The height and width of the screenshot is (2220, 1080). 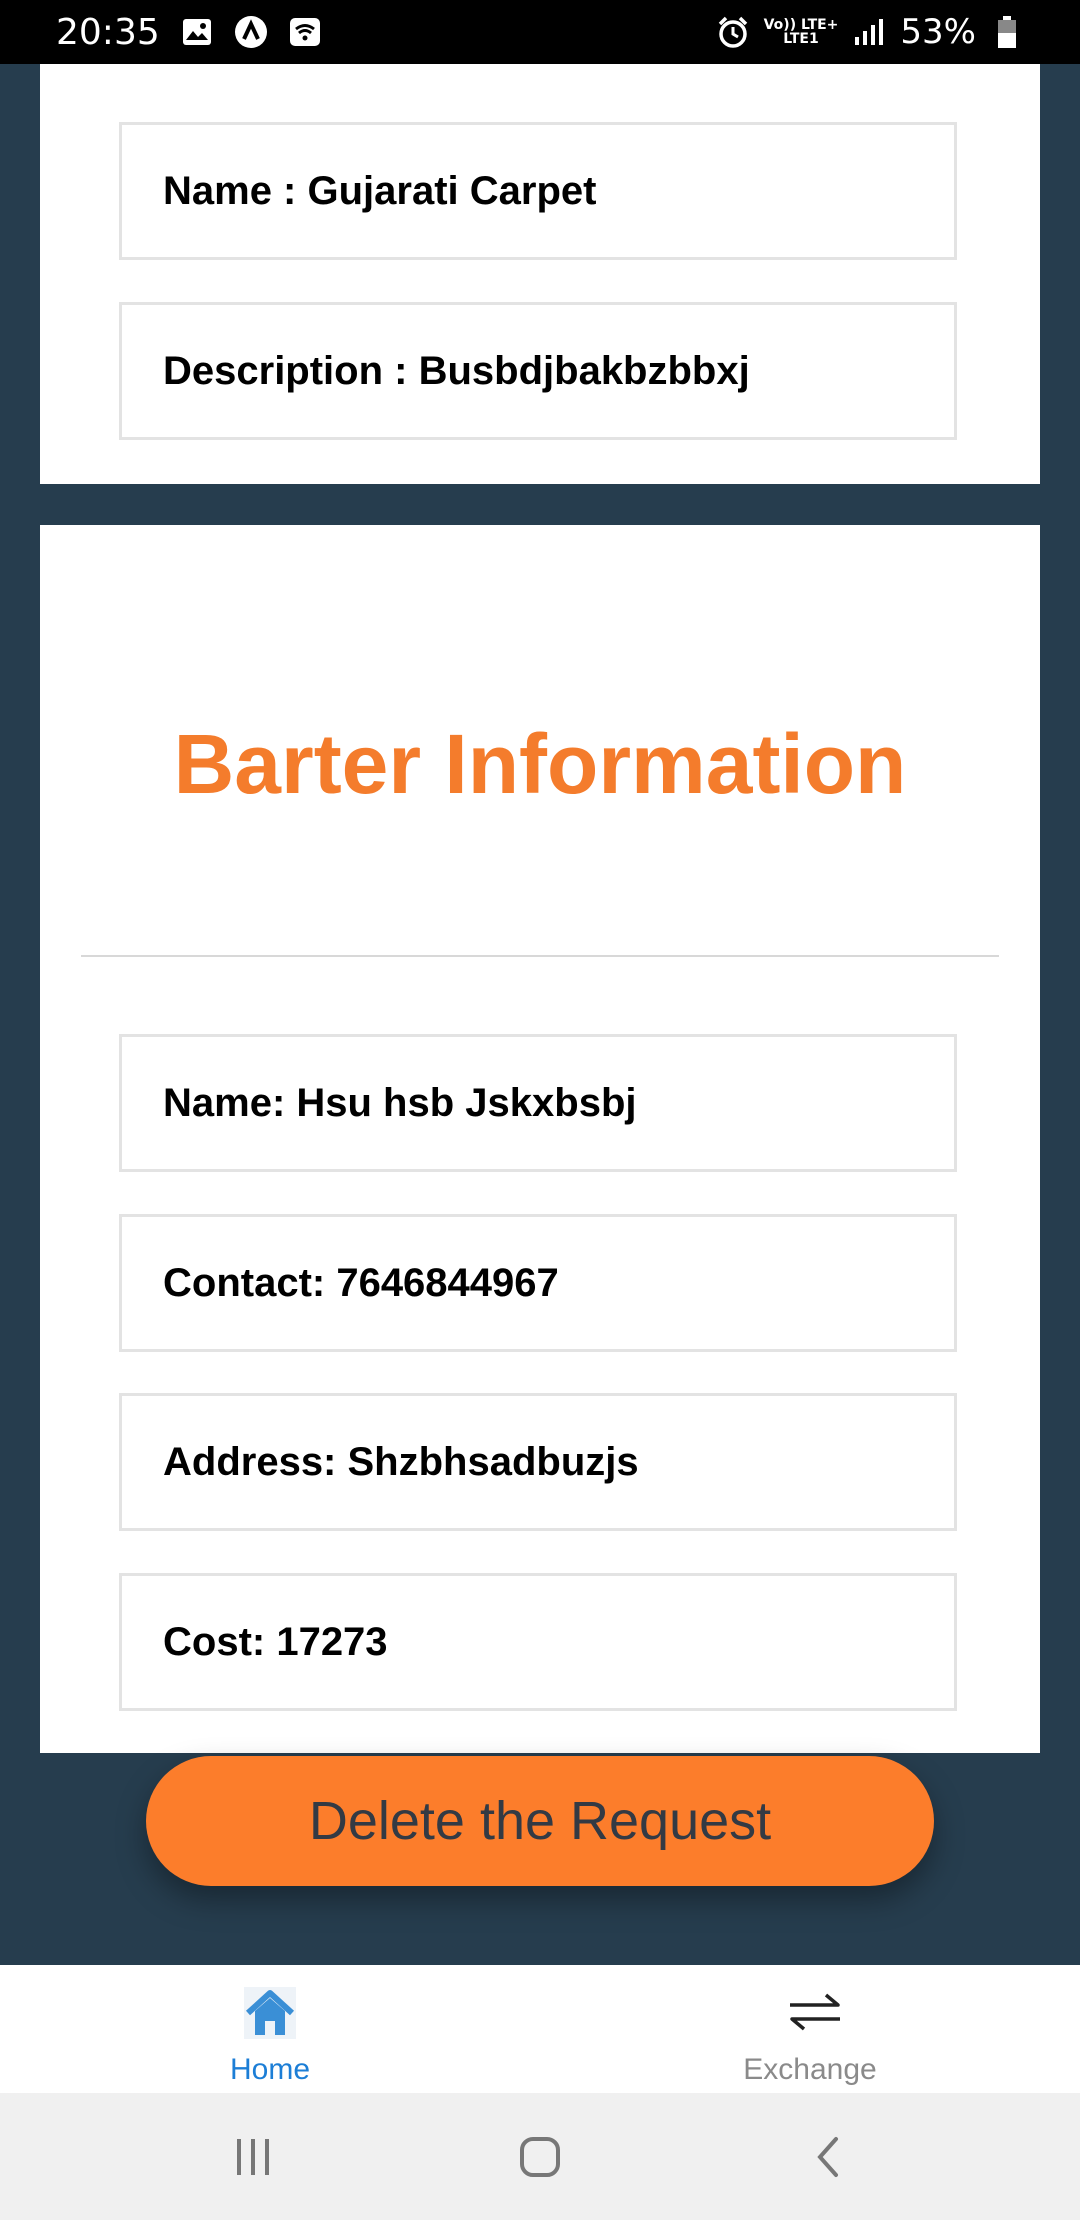 I want to click on item-name-field: Name : Gujarati Carpet, so click(x=538, y=191).